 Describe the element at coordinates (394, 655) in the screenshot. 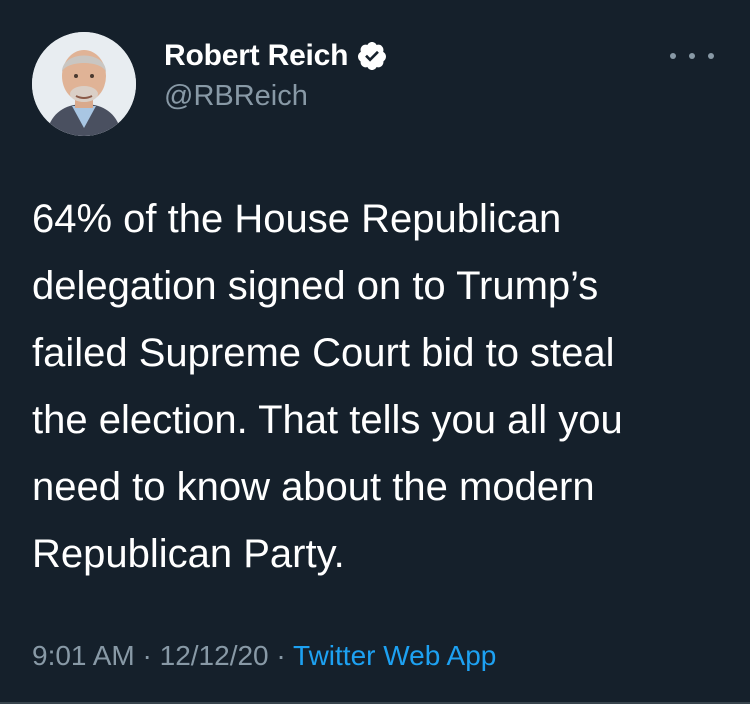

I see `tweet-source-link: Twitter Web App` at that location.